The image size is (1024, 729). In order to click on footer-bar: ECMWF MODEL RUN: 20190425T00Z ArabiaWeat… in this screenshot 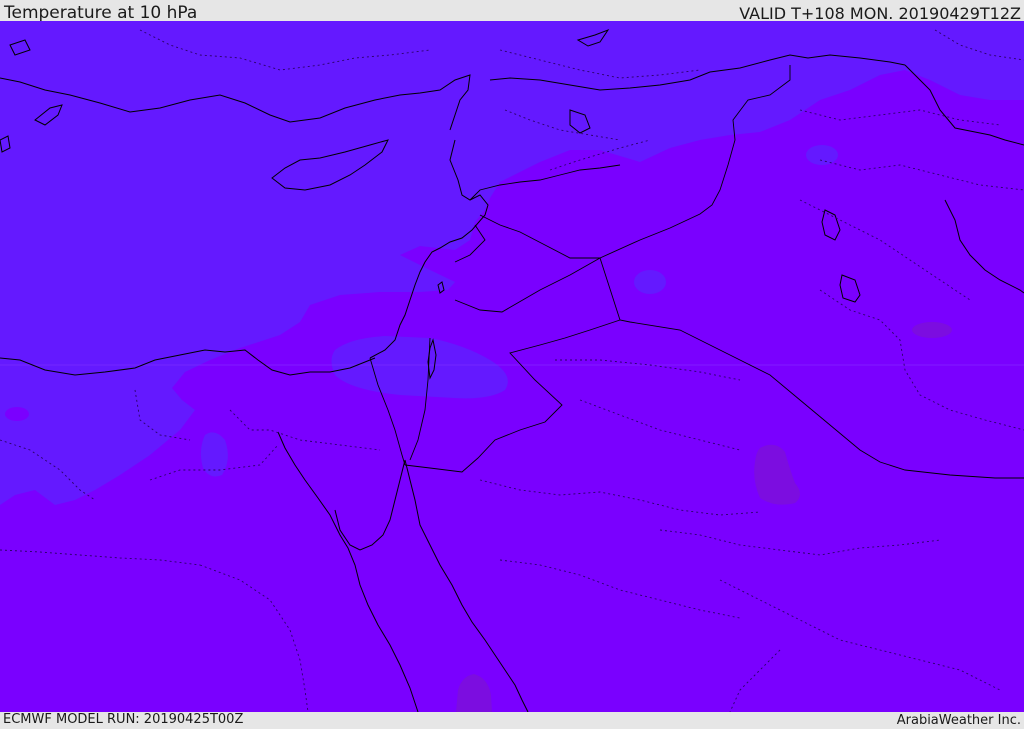, I will do `click(512, 720)`.